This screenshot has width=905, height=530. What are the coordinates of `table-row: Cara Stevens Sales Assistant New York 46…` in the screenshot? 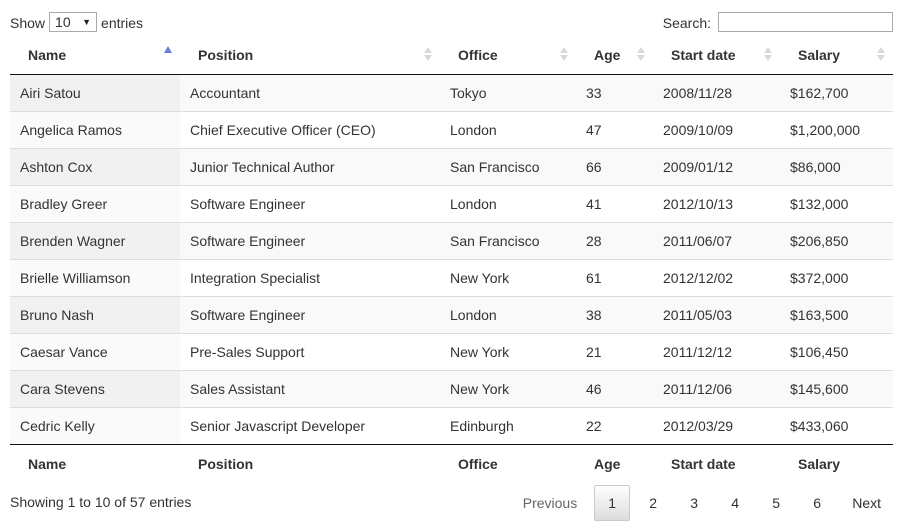 It's located at (451, 388).